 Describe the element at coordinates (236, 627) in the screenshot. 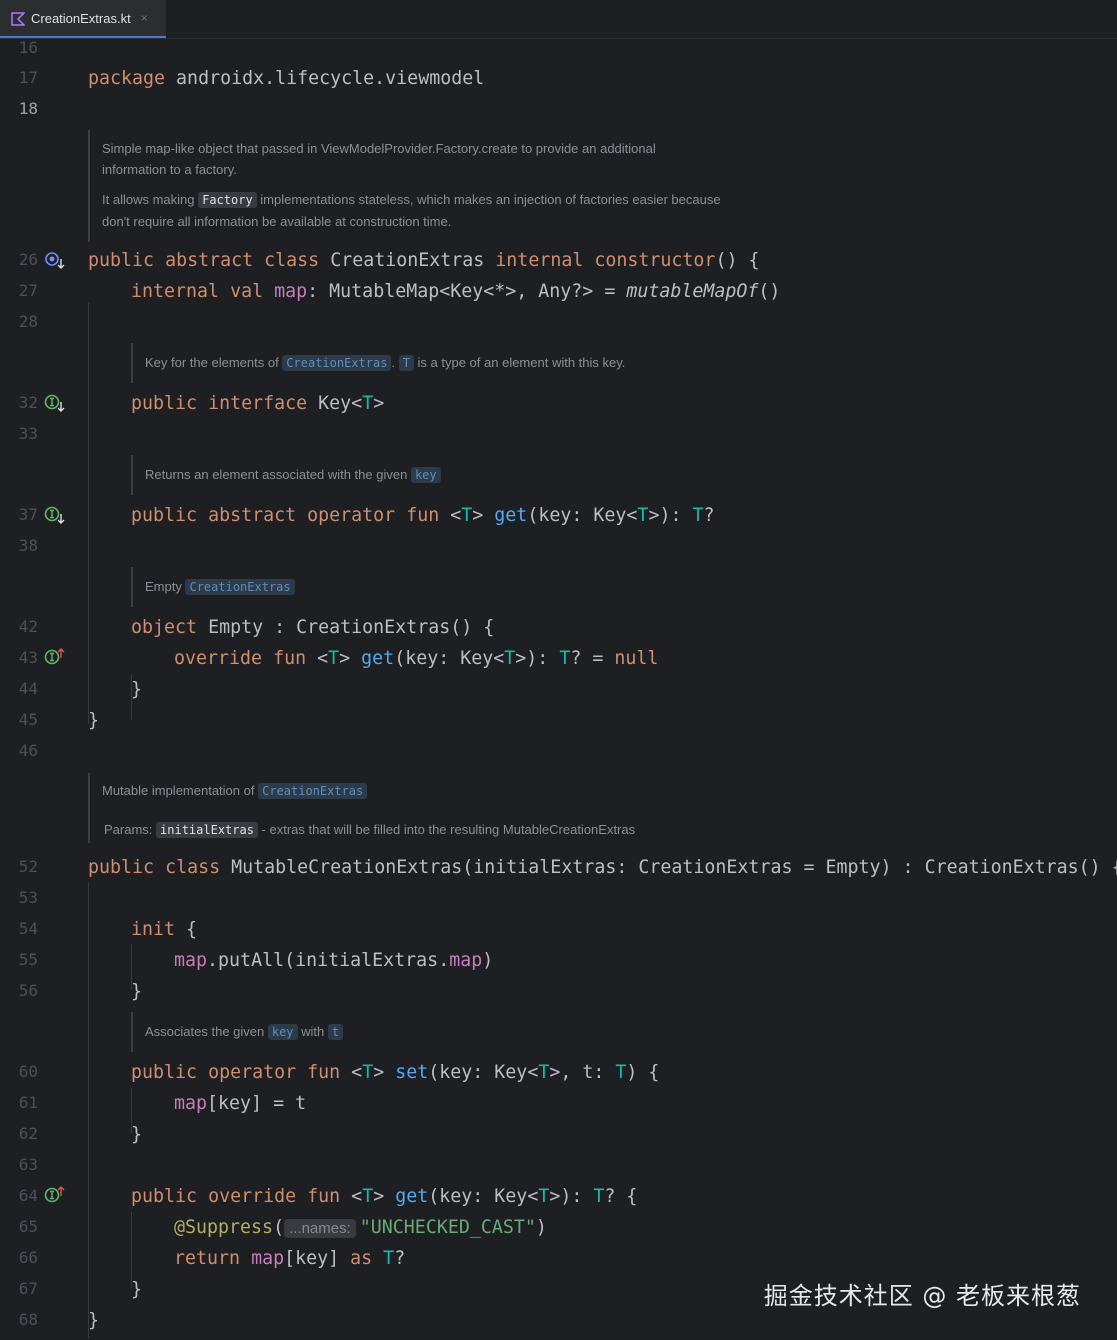

I see `object-name: Empty` at that location.